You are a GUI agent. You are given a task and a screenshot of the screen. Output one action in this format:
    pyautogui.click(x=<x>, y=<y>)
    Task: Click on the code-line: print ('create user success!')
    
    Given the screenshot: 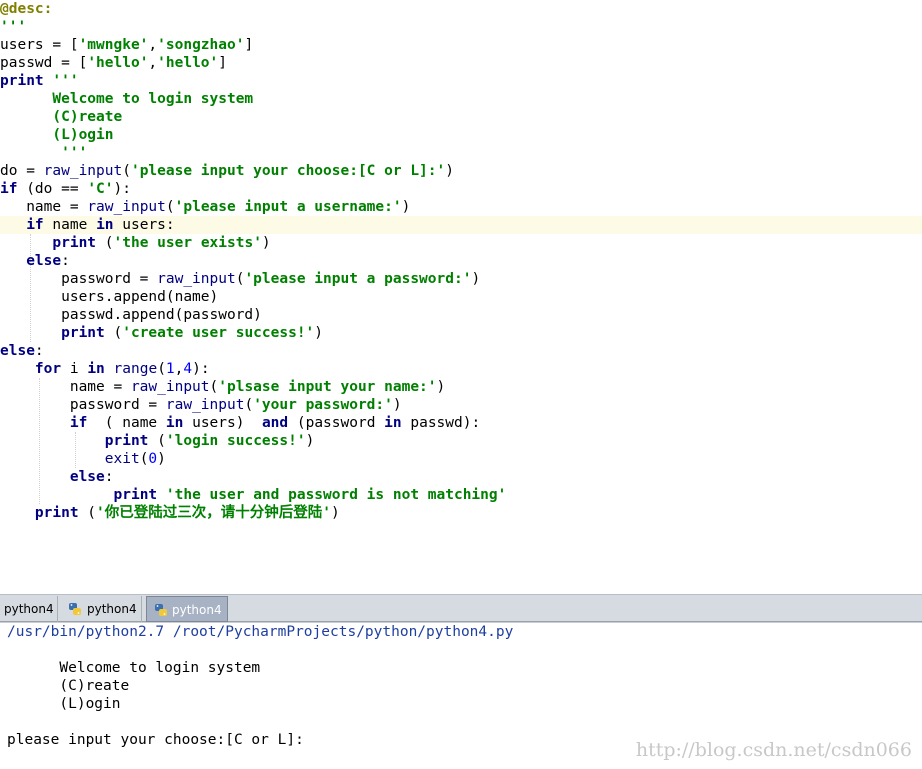 What is the action you would take?
    pyautogui.click(x=161, y=333)
    